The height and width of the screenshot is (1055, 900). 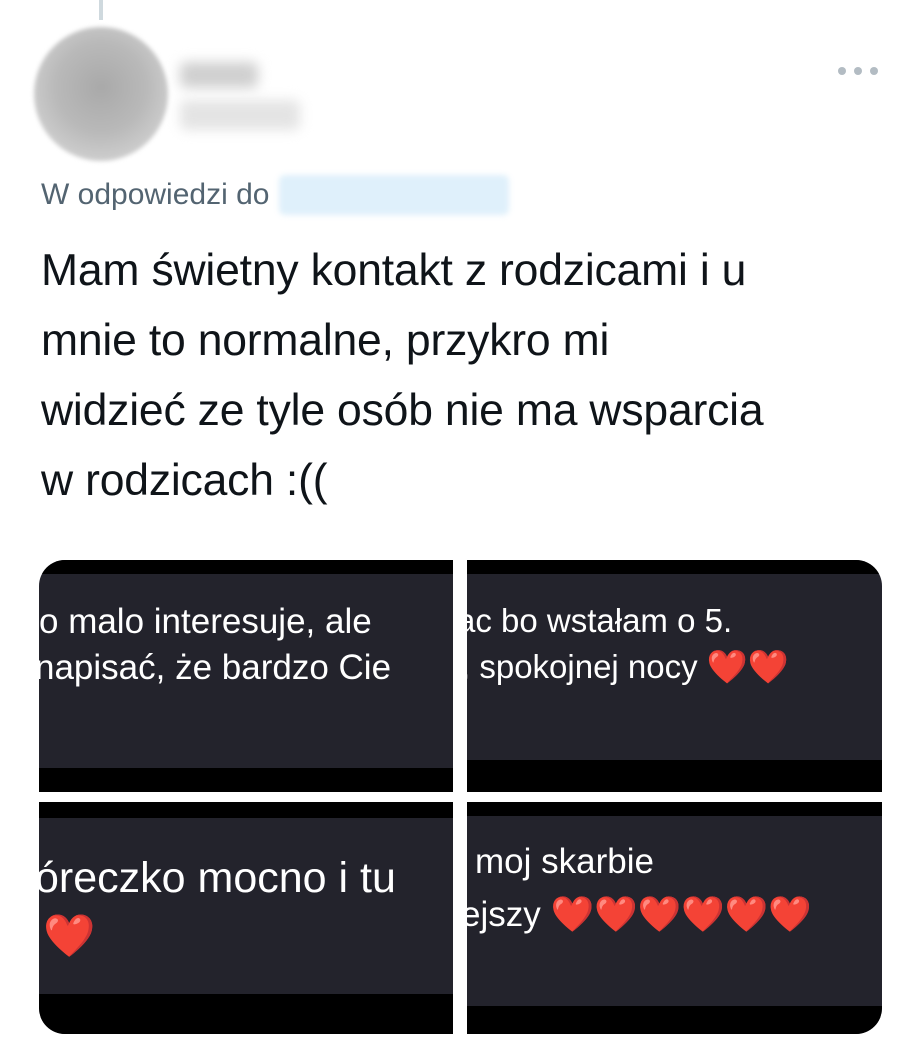 I want to click on more-options-icon, so click(x=858, y=71).